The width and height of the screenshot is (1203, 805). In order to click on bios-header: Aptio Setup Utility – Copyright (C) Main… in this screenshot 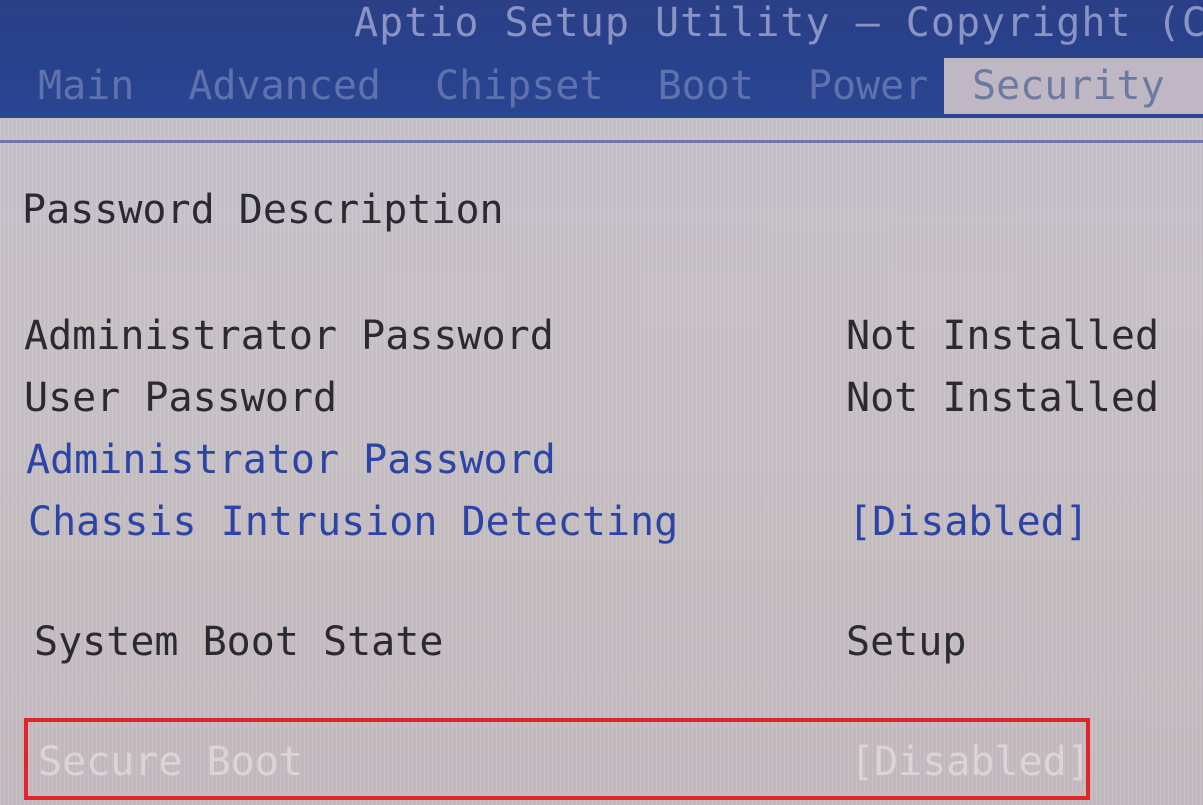, I will do `click(601, 59)`.